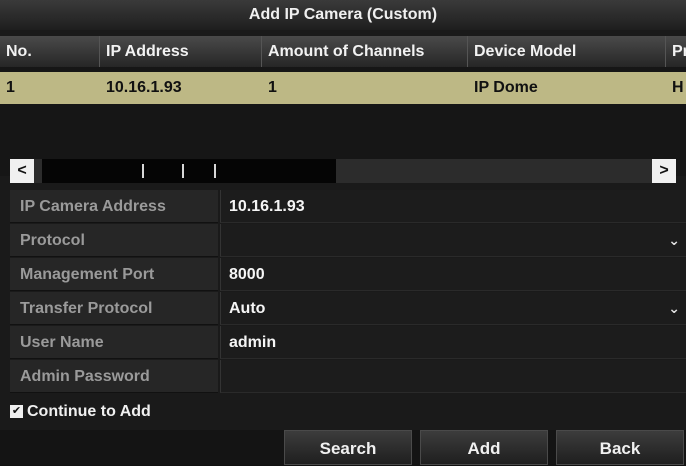  I want to click on column-header-amount-of-channels: Amount of Channels, so click(365, 51).